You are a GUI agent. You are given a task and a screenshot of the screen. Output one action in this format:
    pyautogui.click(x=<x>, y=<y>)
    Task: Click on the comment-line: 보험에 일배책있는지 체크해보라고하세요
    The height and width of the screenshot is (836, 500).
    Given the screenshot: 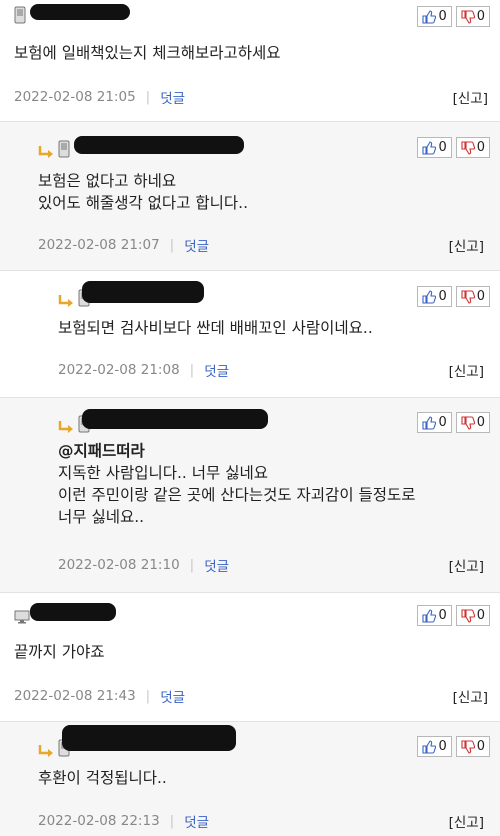 What is the action you would take?
    pyautogui.click(x=147, y=53)
    